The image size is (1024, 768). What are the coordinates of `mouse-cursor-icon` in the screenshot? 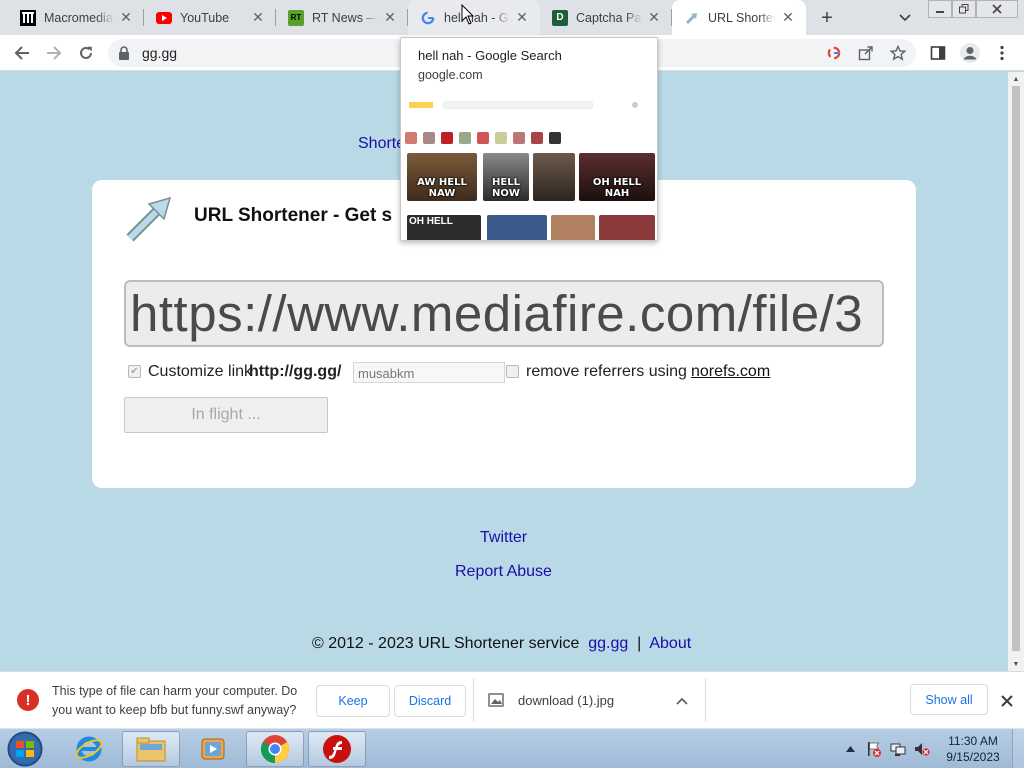 It's located at (468, 14).